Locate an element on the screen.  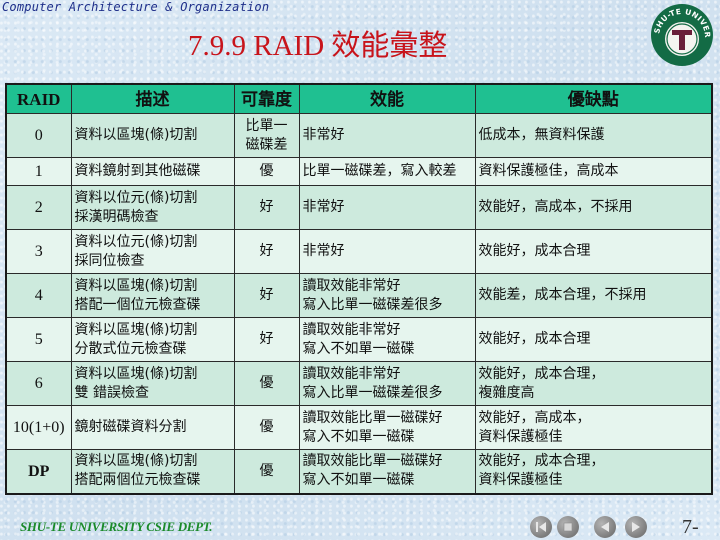
previous-slide-button is located at coordinates (605, 527).